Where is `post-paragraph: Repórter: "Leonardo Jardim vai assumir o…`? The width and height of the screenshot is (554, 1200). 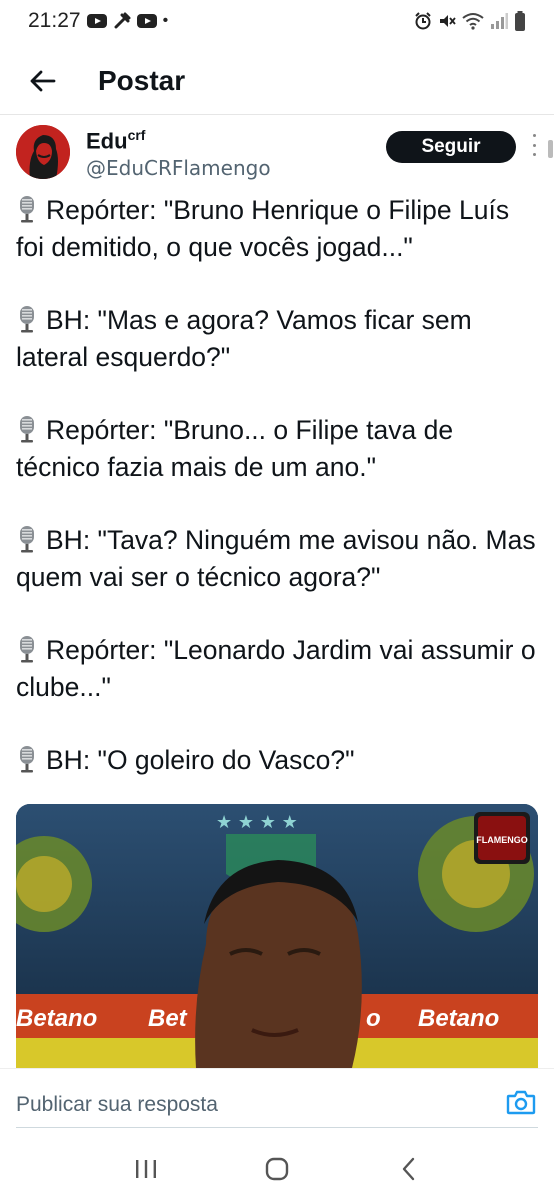
post-paragraph: Repórter: "Leonardo Jardim vai assumir o… is located at coordinates (276, 668).